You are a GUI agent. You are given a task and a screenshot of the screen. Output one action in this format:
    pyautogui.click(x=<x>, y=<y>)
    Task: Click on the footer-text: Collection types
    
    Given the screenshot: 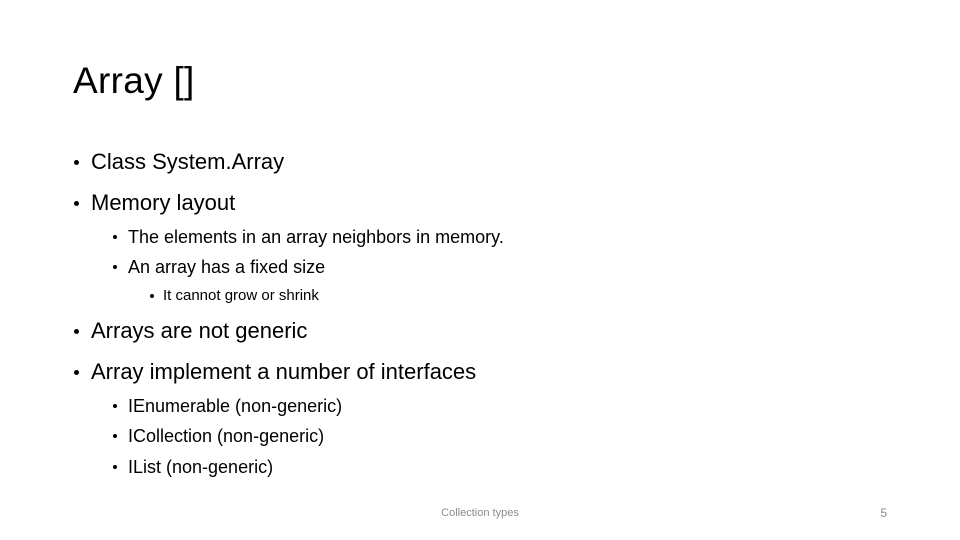 What is the action you would take?
    pyautogui.click(x=480, y=513)
    